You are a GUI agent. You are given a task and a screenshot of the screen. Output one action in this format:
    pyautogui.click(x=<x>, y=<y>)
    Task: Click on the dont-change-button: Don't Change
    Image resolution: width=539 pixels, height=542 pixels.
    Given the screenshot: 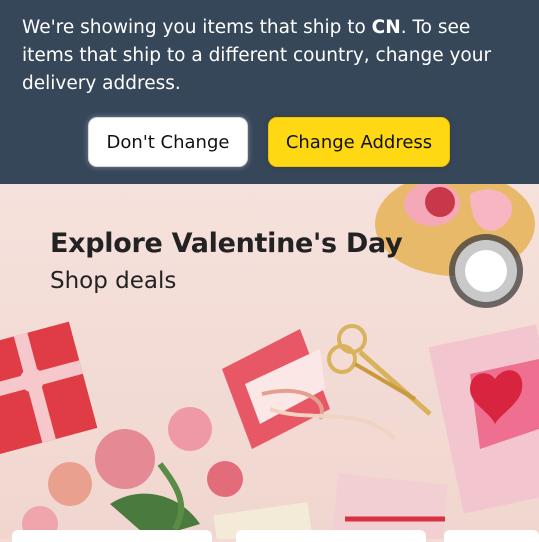 What is the action you would take?
    pyautogui.click(x=168, y=142)
    